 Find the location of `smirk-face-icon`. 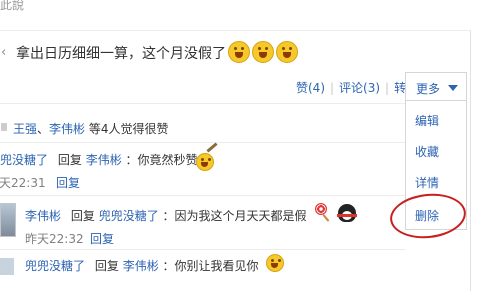

smirk-face-icon is located at coordinates (275, 263).